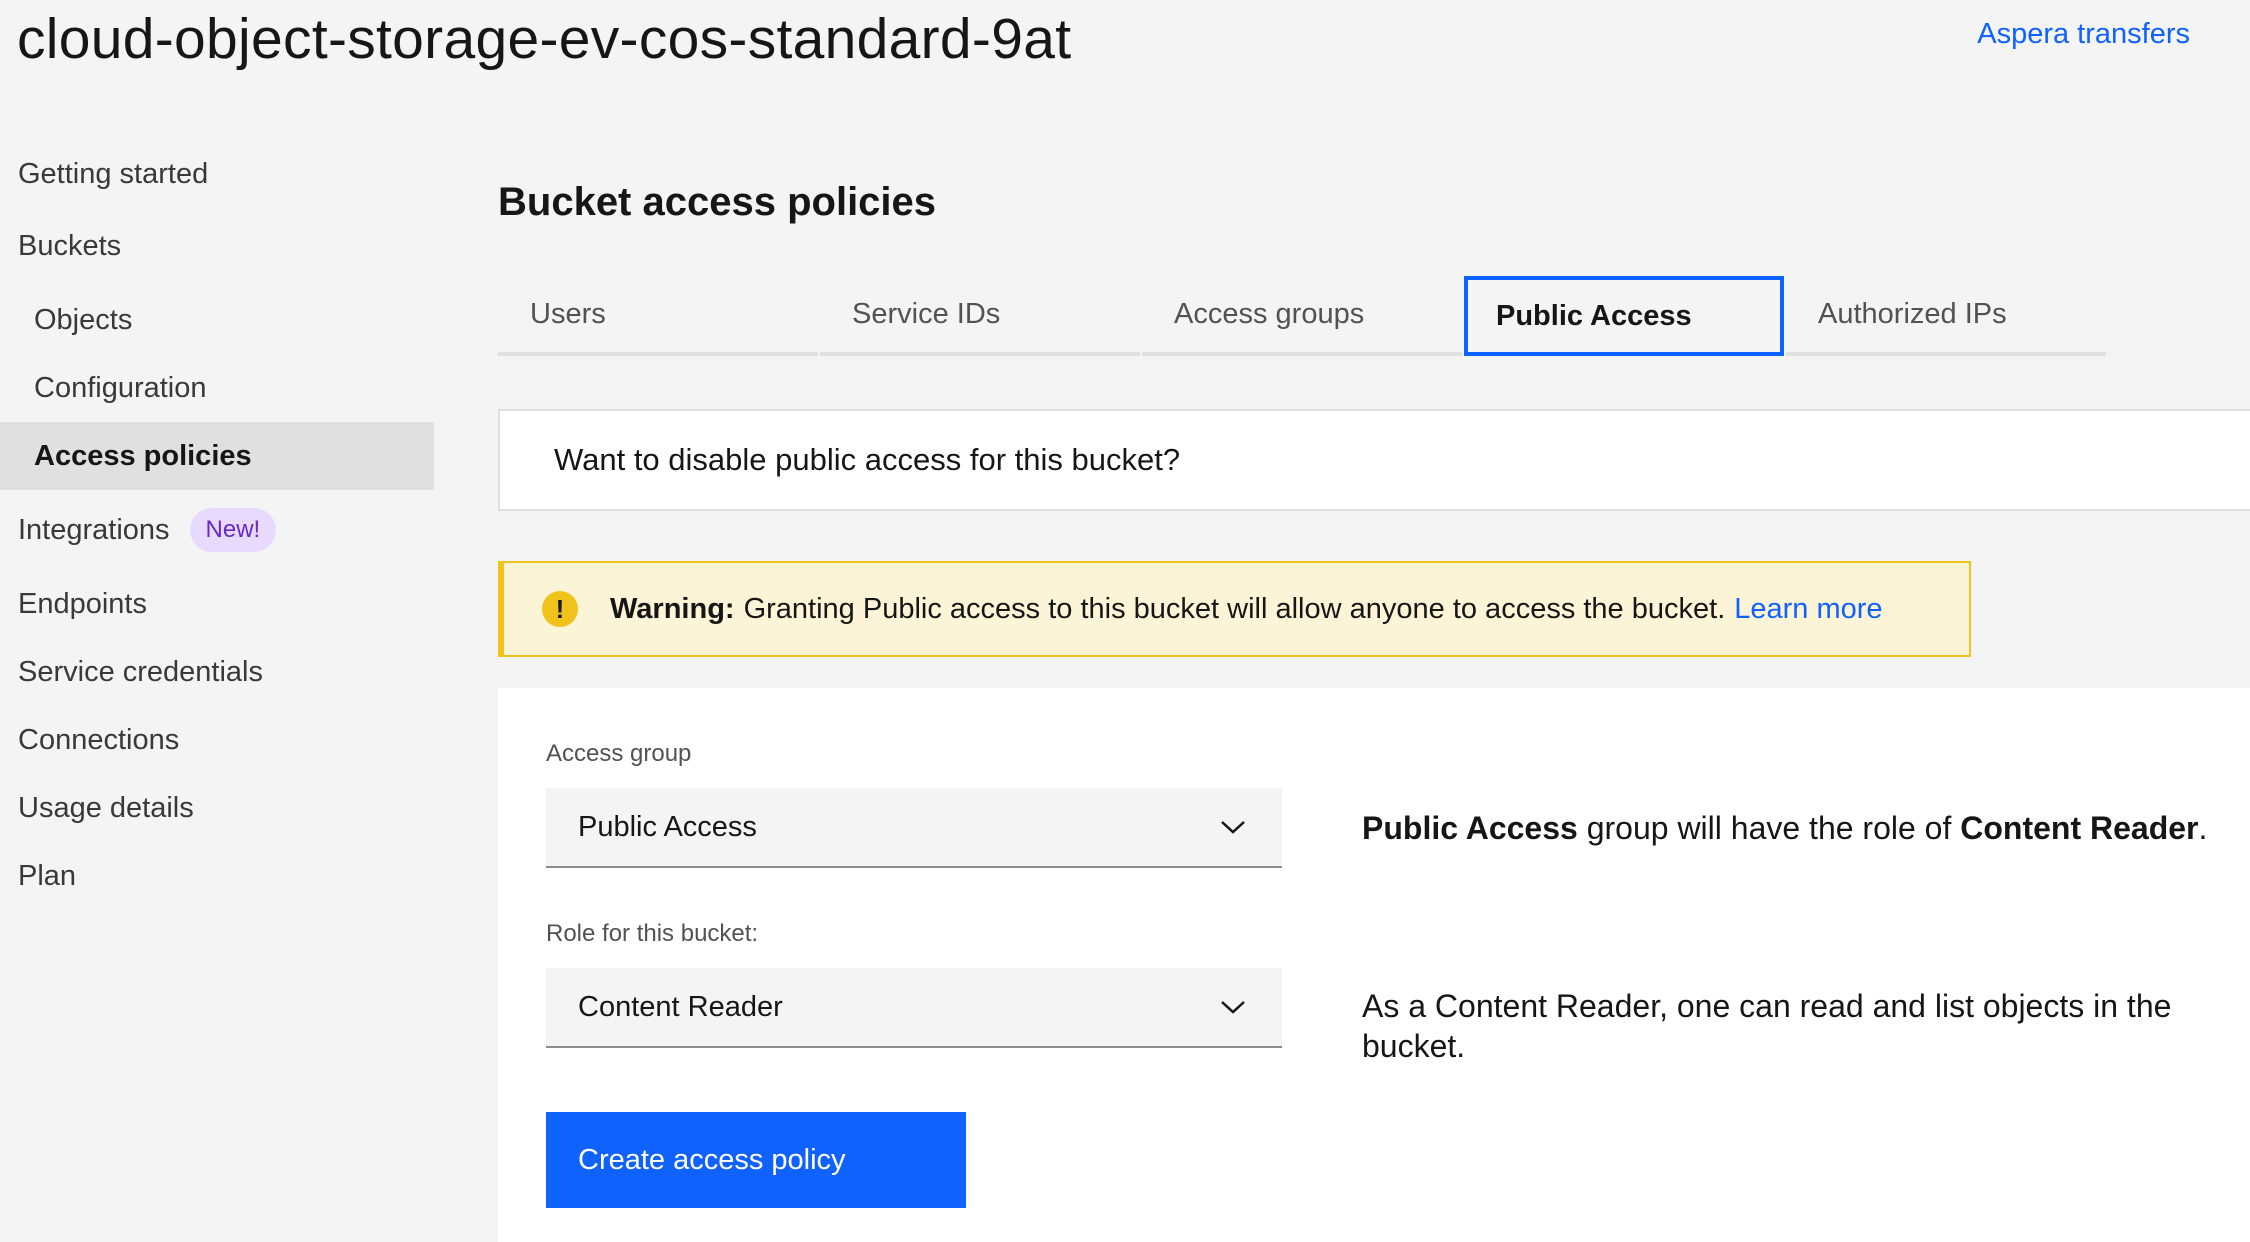  Describe the element at coordinates (113, 173) in the screenshot. I see `sidebar-item-label: Getting started` at that location.